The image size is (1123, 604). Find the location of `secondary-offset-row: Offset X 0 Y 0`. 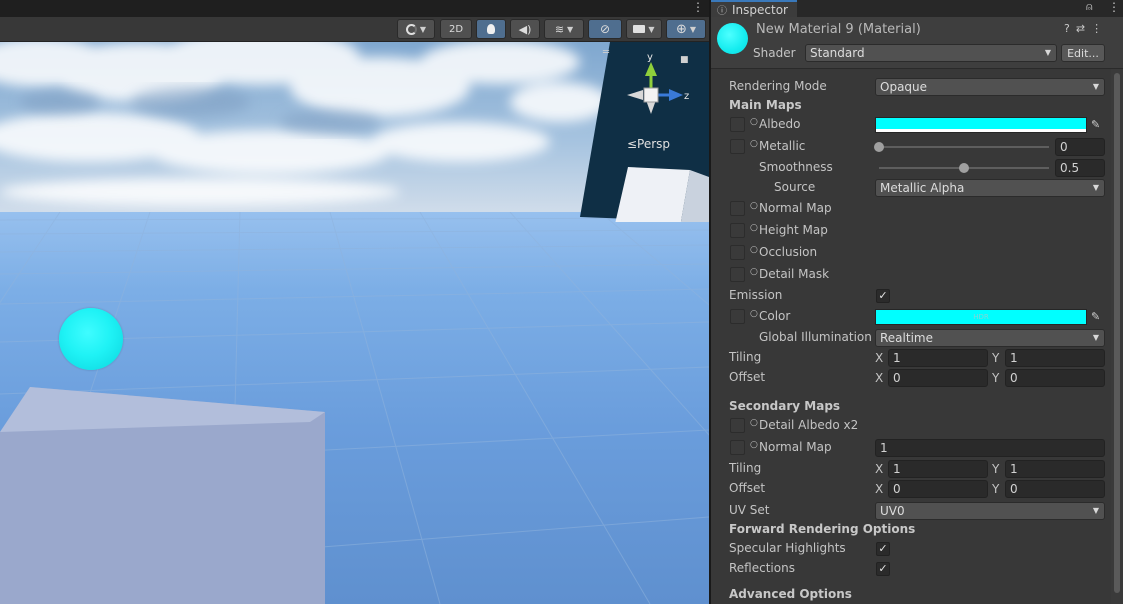

secondary-offset-row: Offset X 0 Y 0 is located at coordinates (911, 489).